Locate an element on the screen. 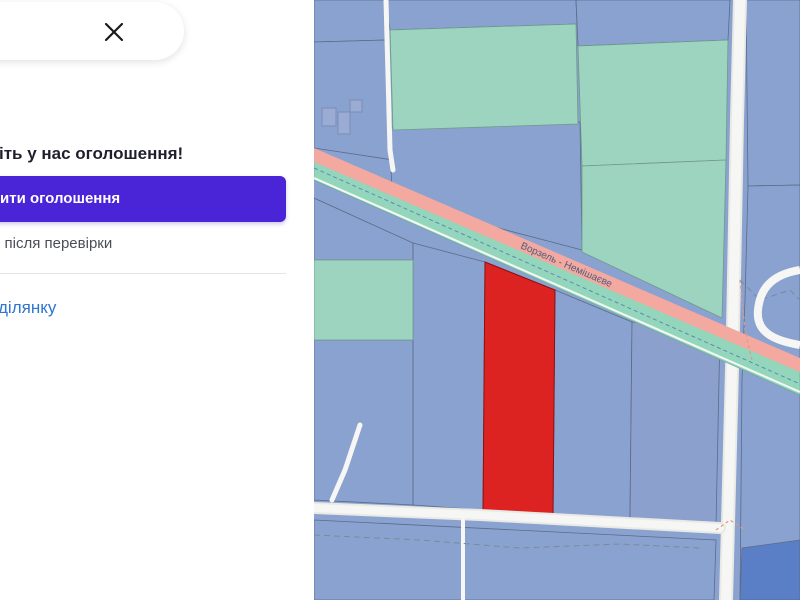 This screenshot has height=600, width=800. post-ad-button-label: ити оголошення is located at coordinates (60, 198).